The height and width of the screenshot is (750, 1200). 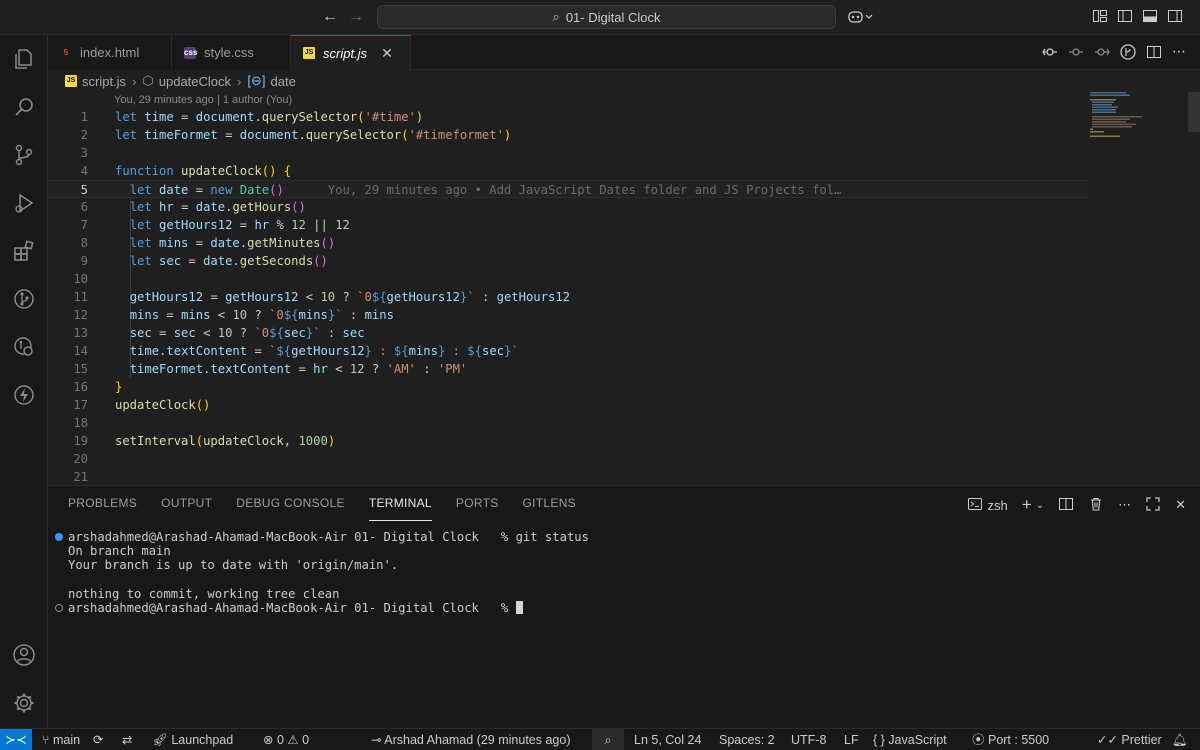 I want to click on previous-revision-icon, so click(x=1076, y=52).